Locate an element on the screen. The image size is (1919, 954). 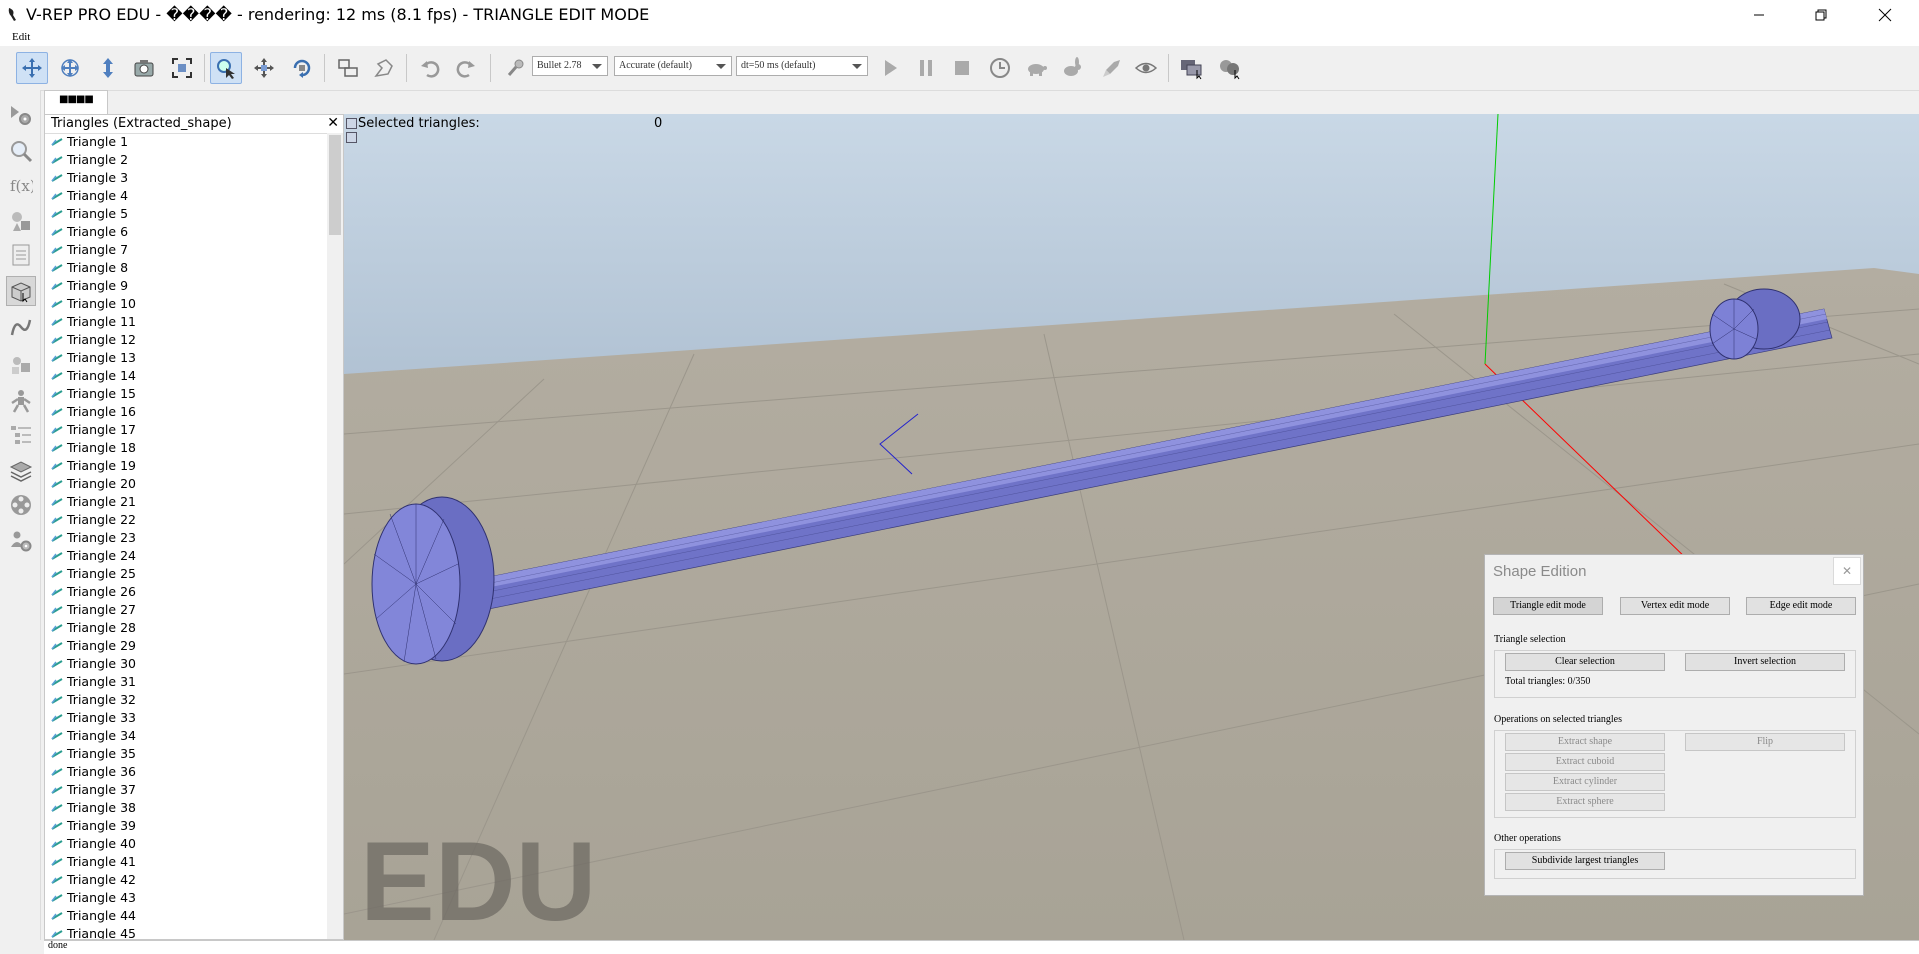
list-item: Triangle 27 is located at coordinates (185, 610).